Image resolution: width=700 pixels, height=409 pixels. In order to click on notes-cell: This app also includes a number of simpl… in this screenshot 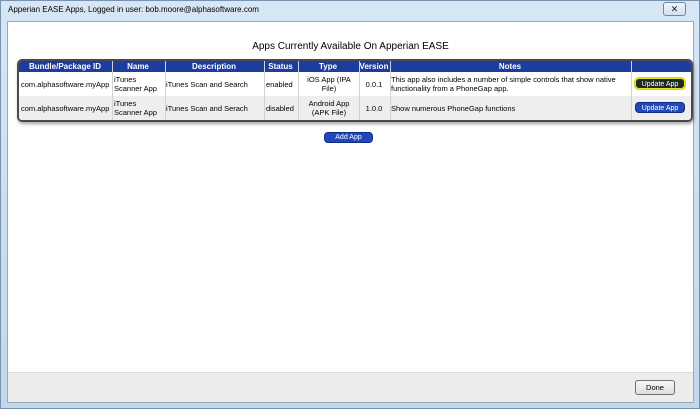, I will do `click(503, 84)`.